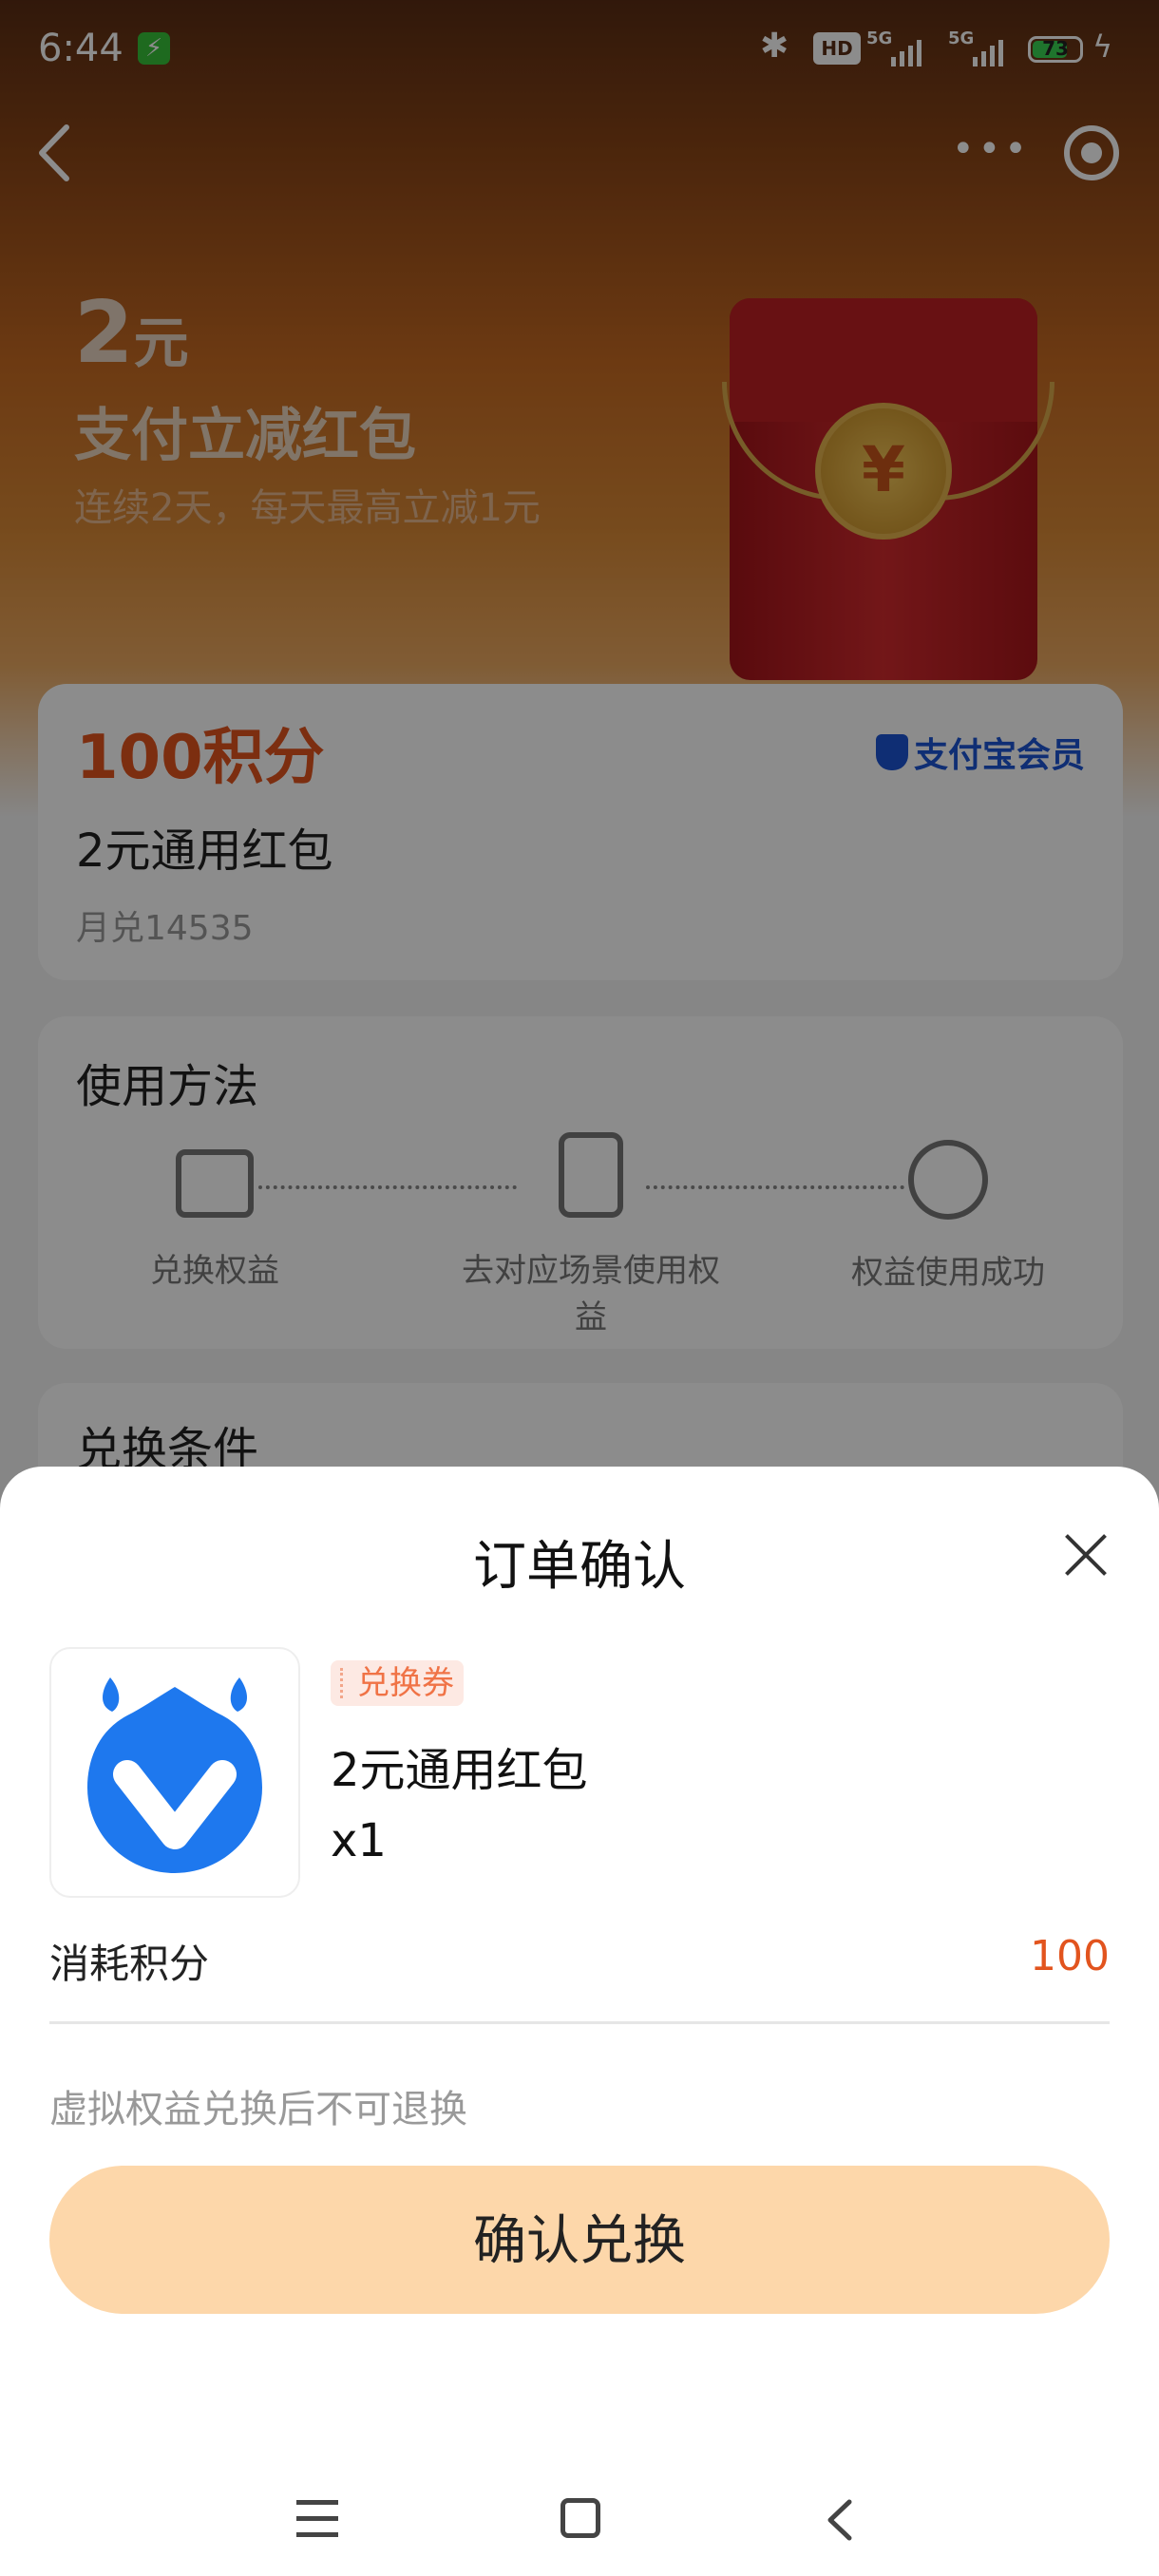 The width and height of the screenshot is (1159, 2576). I want to click on item-quantity: x1, so click(359, 1840).